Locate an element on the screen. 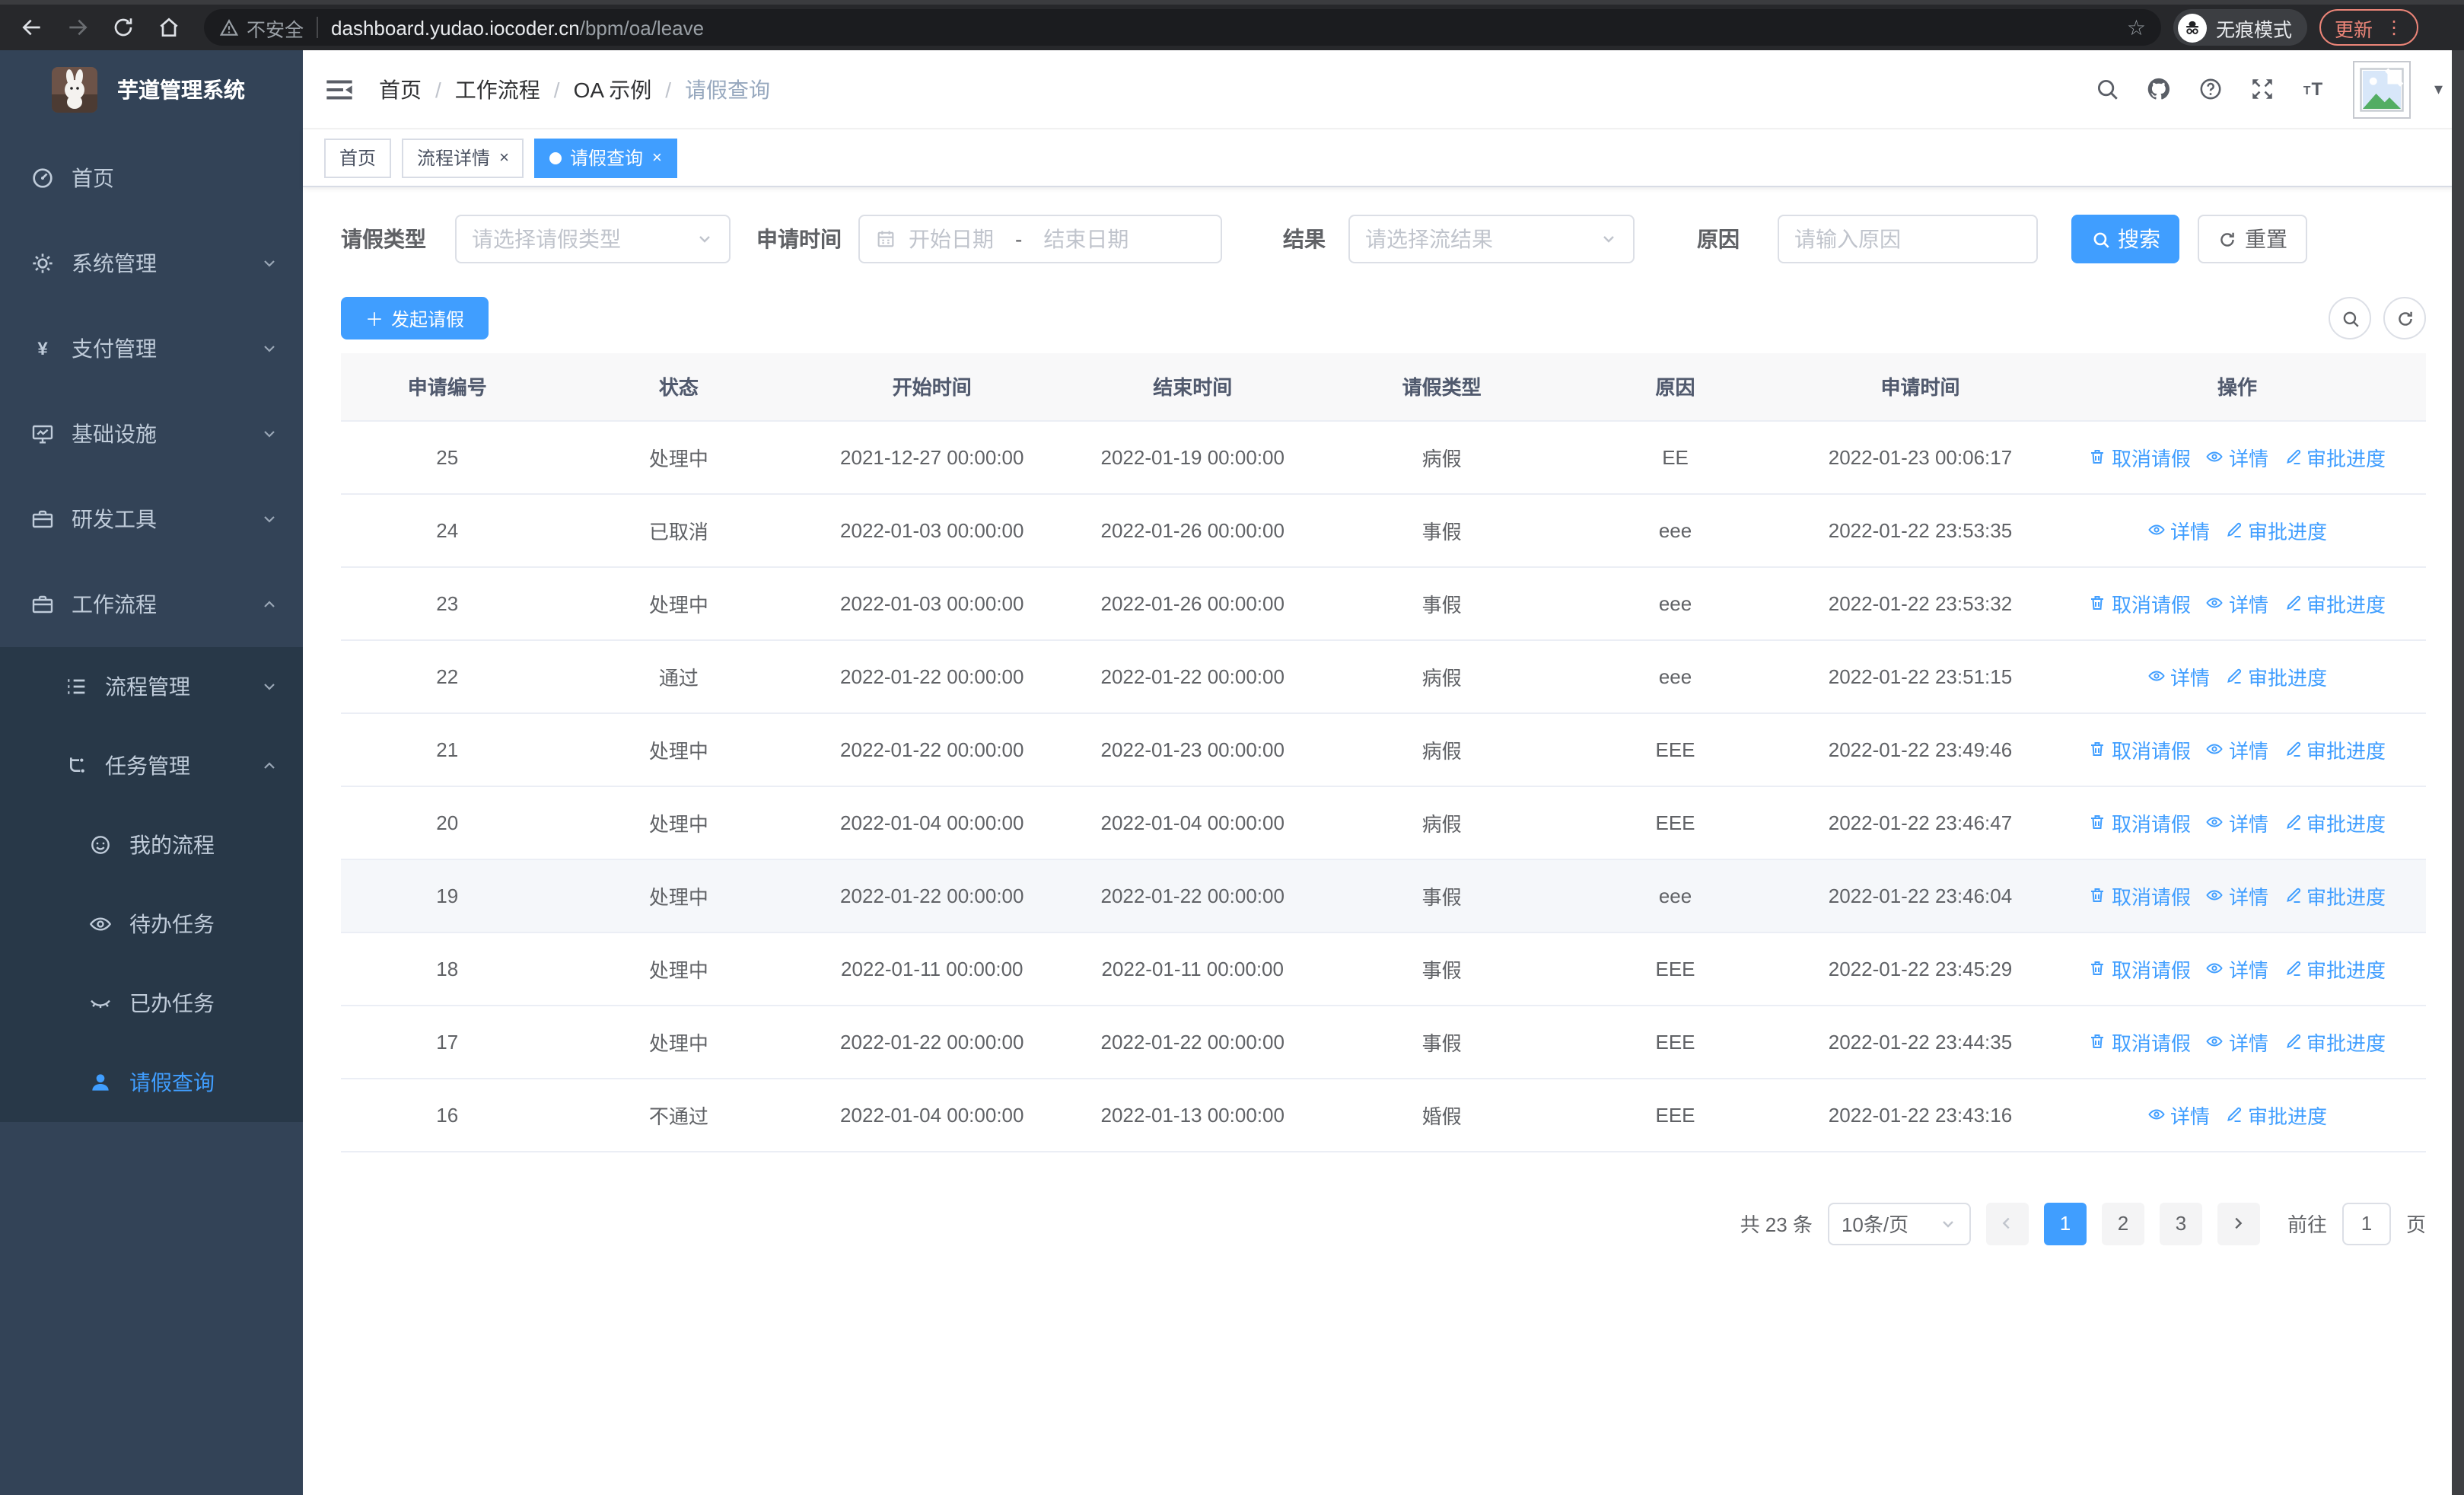 Image resolution: width=2464 pixels, height=1495 pixels. avatar-caret-down-icon: ▾ is located at coordinates (2438, 89).